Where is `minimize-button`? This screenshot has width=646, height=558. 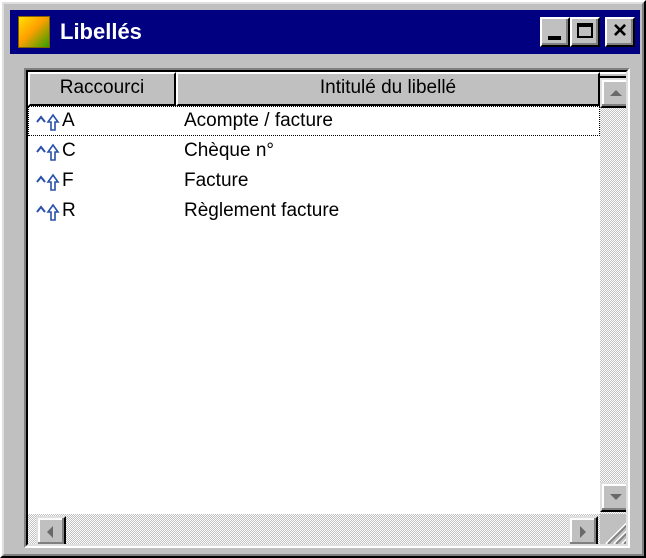
minimize-button is located at coordinates (555, 32).